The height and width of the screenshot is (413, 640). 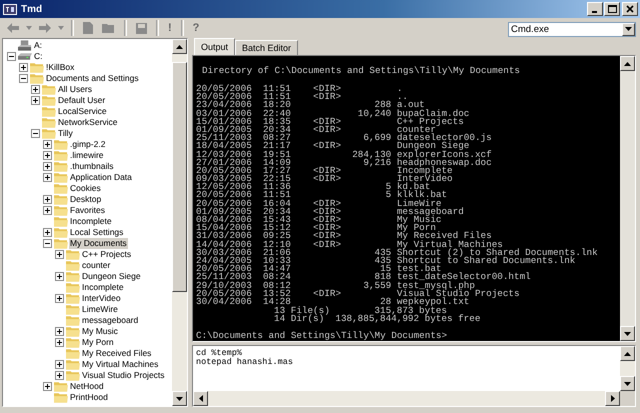 What do you see at coordinates (96, 265) in the screenshot?
I see `tree-item: counter` at bounding box center [96, 265].